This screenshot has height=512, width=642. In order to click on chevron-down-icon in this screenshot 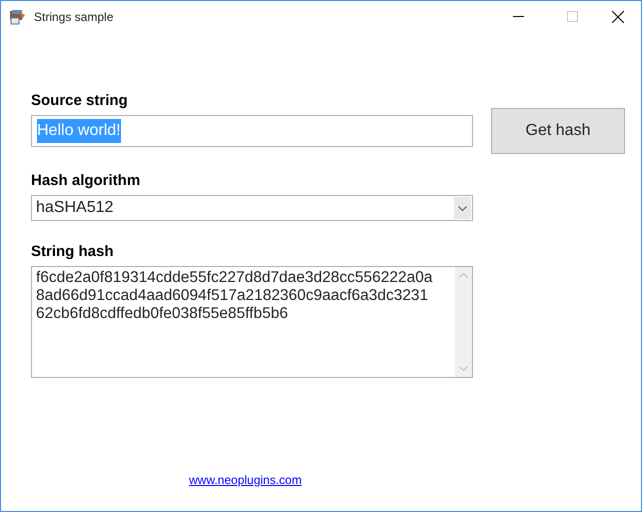, I will do `click(462, 208)`.